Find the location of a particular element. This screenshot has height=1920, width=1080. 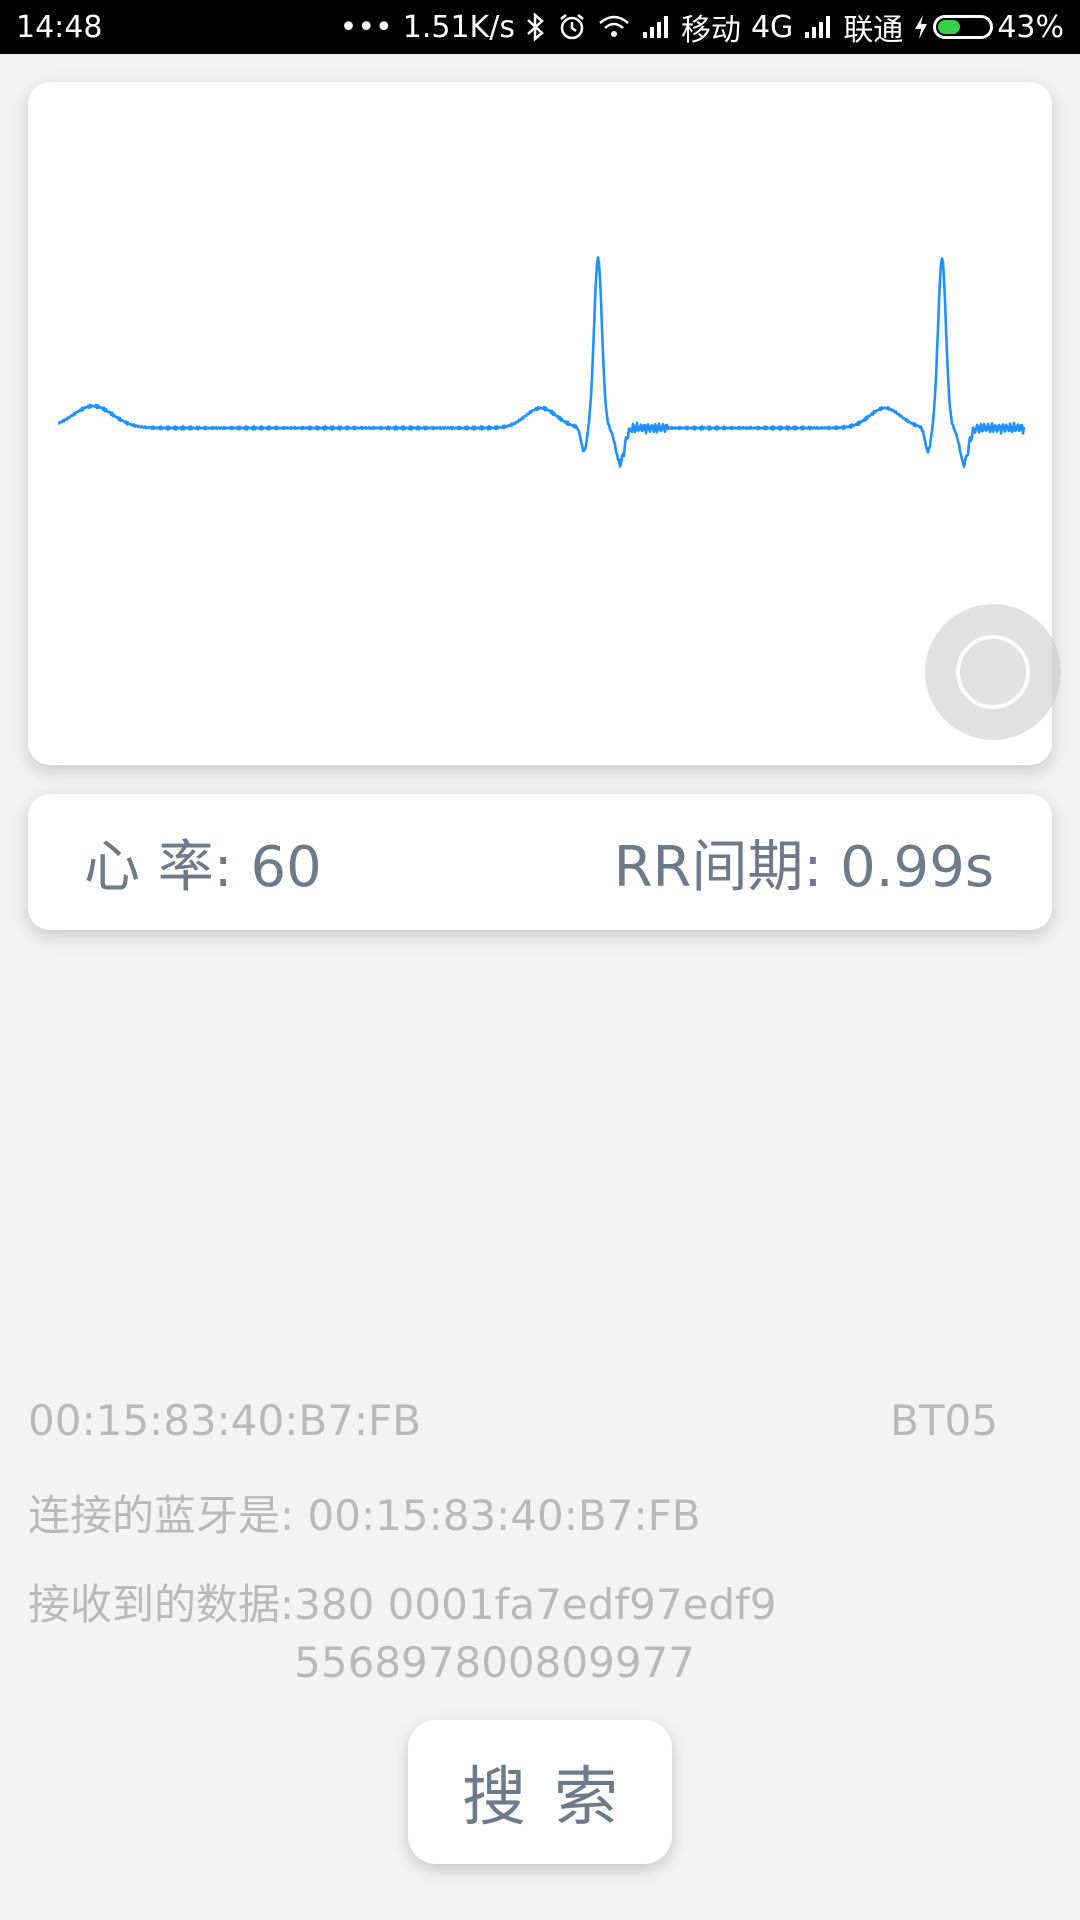

connected-device-row: 连接的蓝牙是: 00:15:83:40:B7:FB is located at coordinates (364, 1512).